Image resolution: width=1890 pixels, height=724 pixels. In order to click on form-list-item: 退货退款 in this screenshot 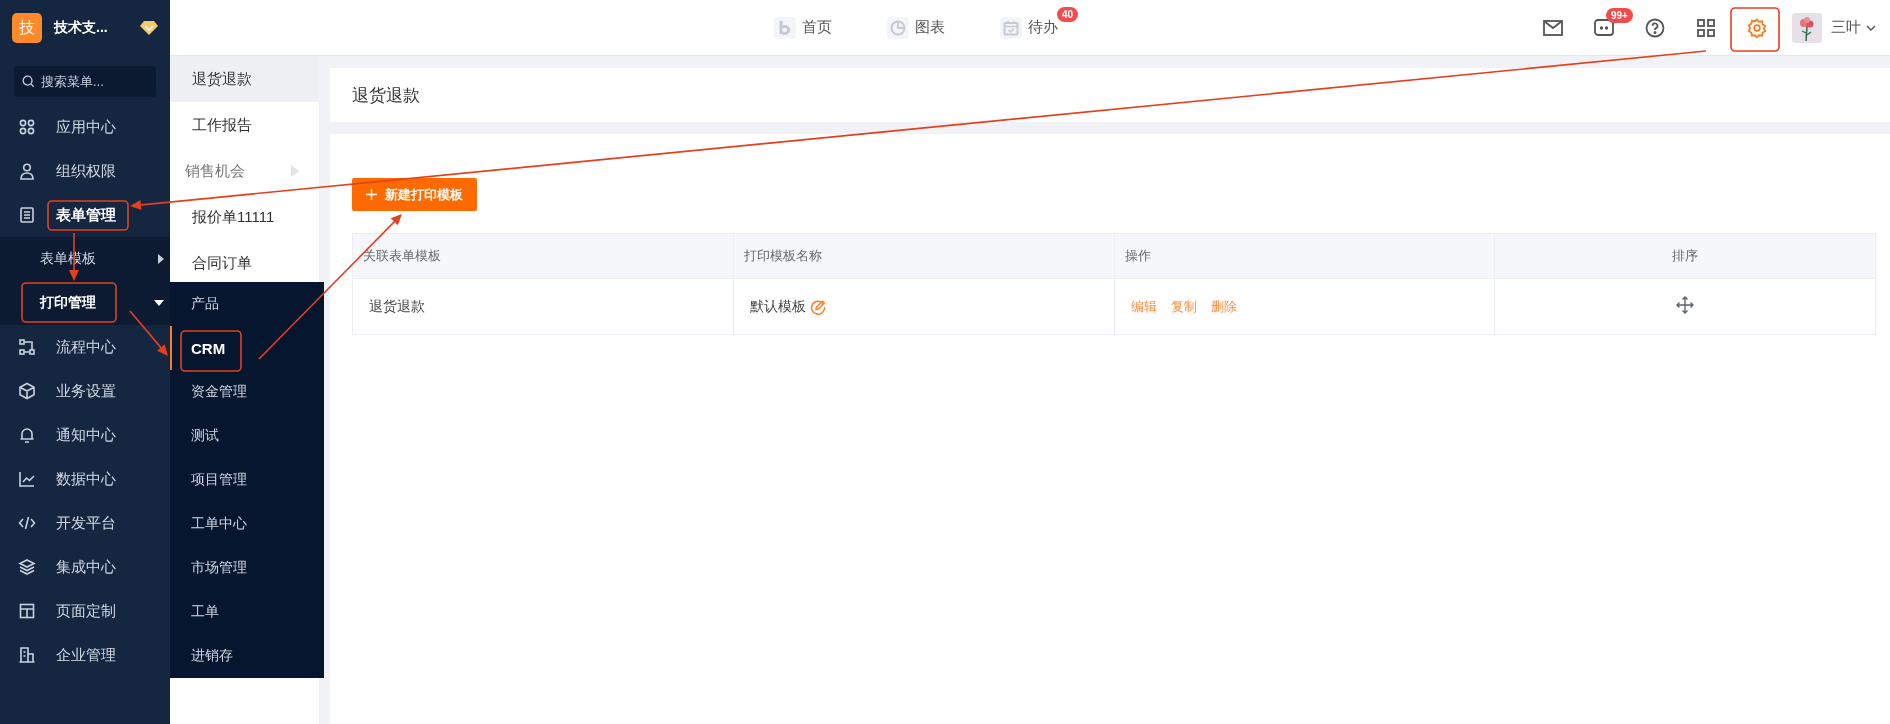, I will do `click(244, 79)`.